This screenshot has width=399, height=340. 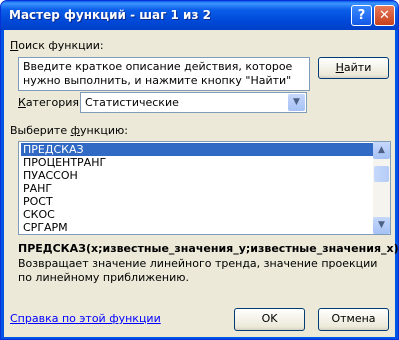 I want to click on list-item: ПРЕДСКАЗ, so click(x=197, y=149).